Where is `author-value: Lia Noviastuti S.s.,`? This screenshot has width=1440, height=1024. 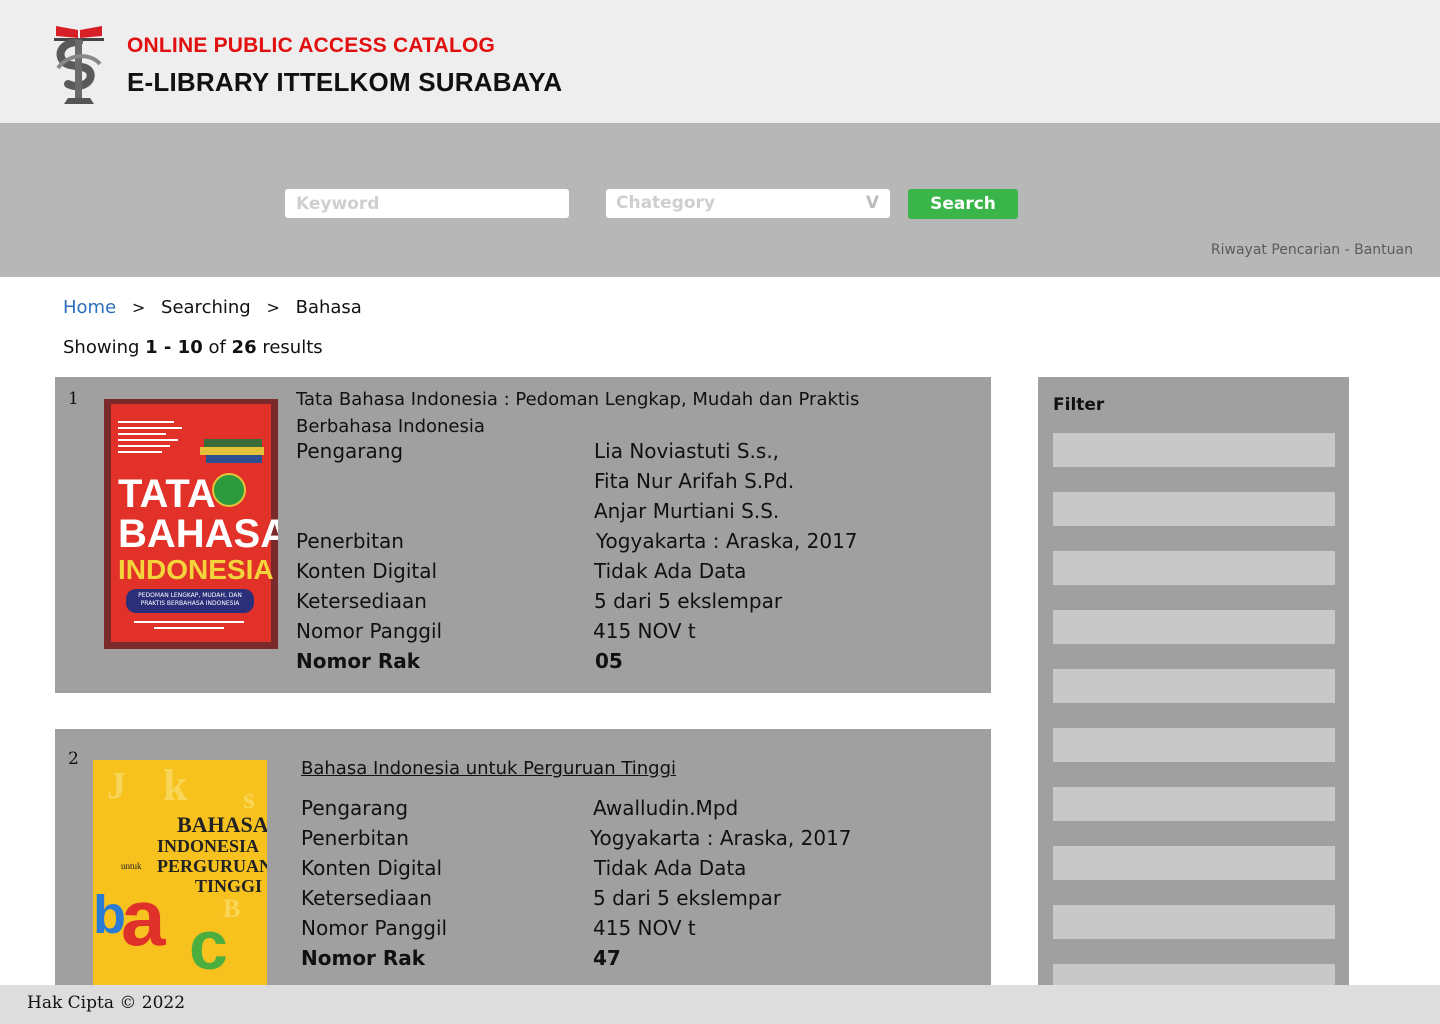 author-value: Lia Noviastuti S.s., is located at coordinates (687, 451).